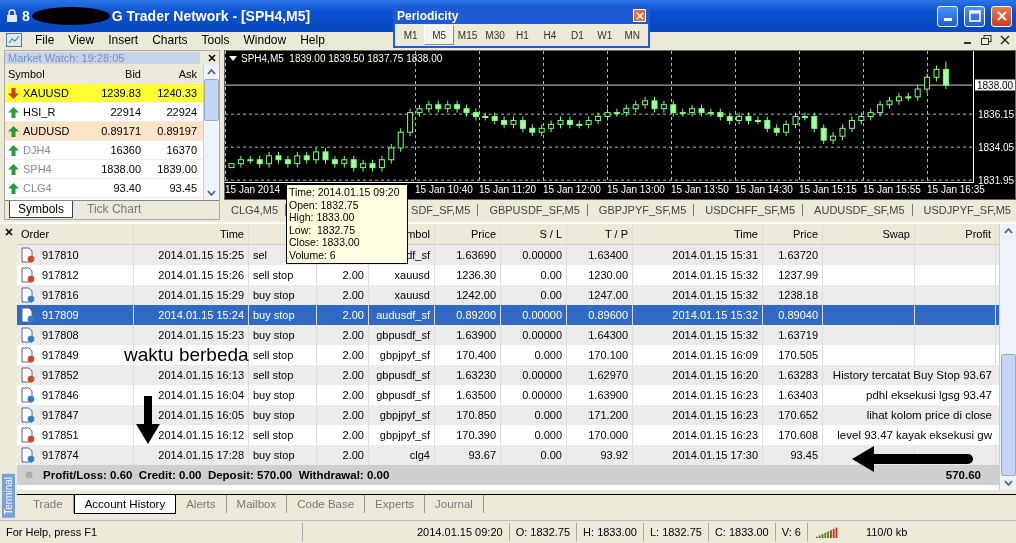 The height and width of the screenshot is (543, 1016). What do you see at coordinates (104, 131) in the screenshot?
I see `quote-row: AUDUSD 0.89171 0.89197` at bounding box center [104, 131].